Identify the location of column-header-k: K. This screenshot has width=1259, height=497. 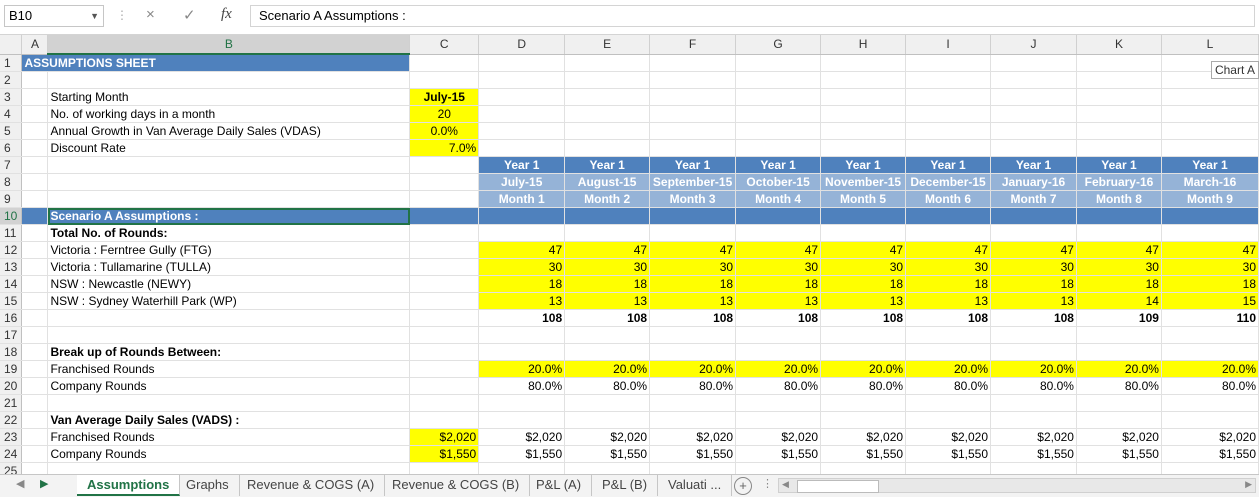
(1119, 45).